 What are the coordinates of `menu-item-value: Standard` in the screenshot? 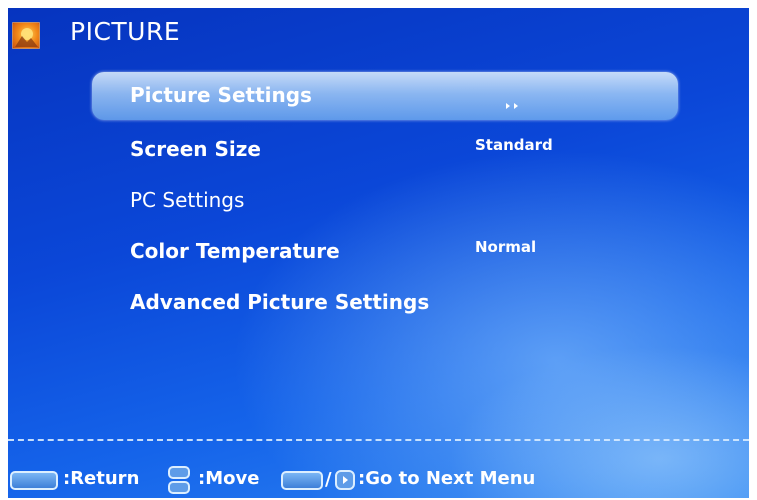 It's located at (514, 145).